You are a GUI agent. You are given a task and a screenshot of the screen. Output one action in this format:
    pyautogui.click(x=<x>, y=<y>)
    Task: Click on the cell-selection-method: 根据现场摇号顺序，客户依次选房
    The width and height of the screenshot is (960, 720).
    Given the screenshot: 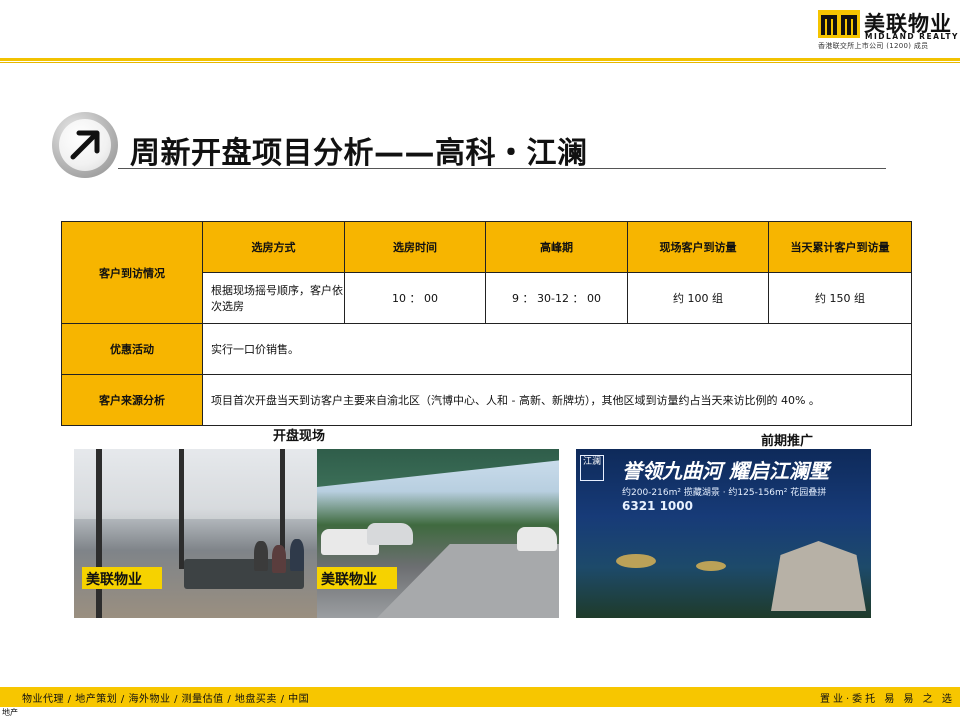 What is the action you would take?
    pyautogui.click(x=273, y=298)
    